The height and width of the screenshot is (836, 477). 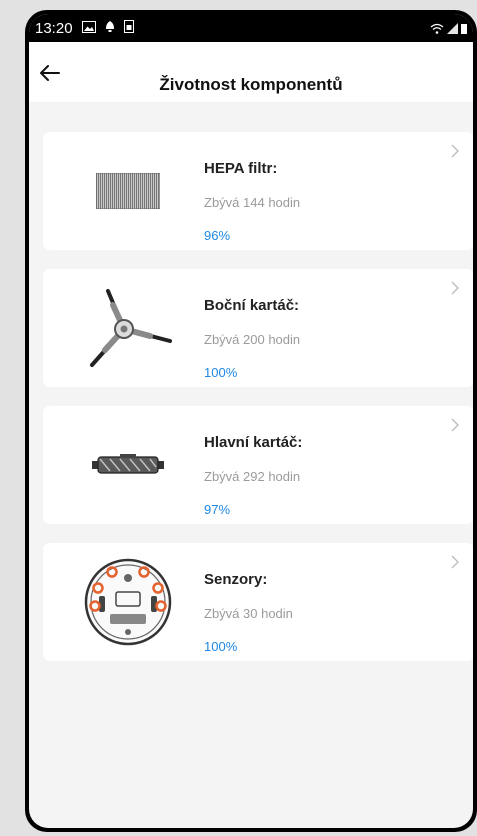 What do you see at coordinates (252, 339) in the screenshot?
I see `component-remaining: Zbývá 200 hodin` at bounding box center [252, 339].